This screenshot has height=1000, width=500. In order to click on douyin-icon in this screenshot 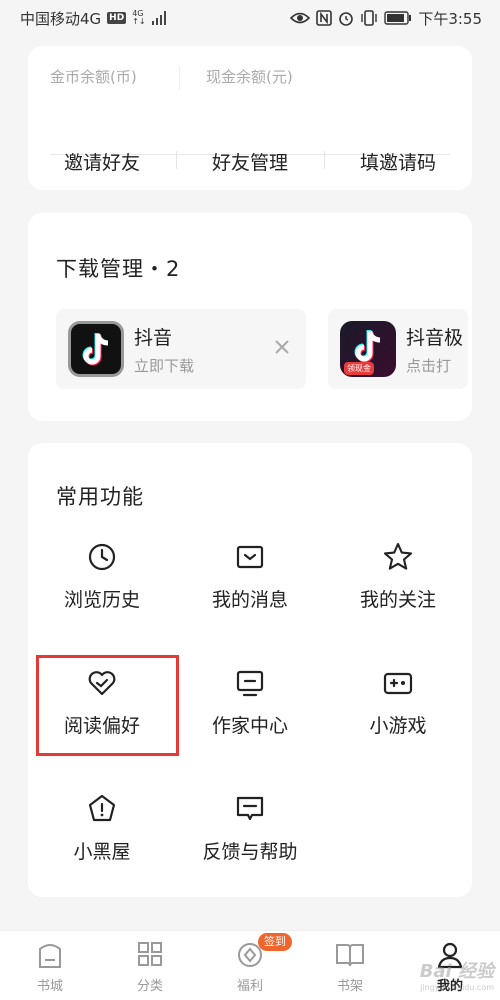, I will do `click(96, 349)`.